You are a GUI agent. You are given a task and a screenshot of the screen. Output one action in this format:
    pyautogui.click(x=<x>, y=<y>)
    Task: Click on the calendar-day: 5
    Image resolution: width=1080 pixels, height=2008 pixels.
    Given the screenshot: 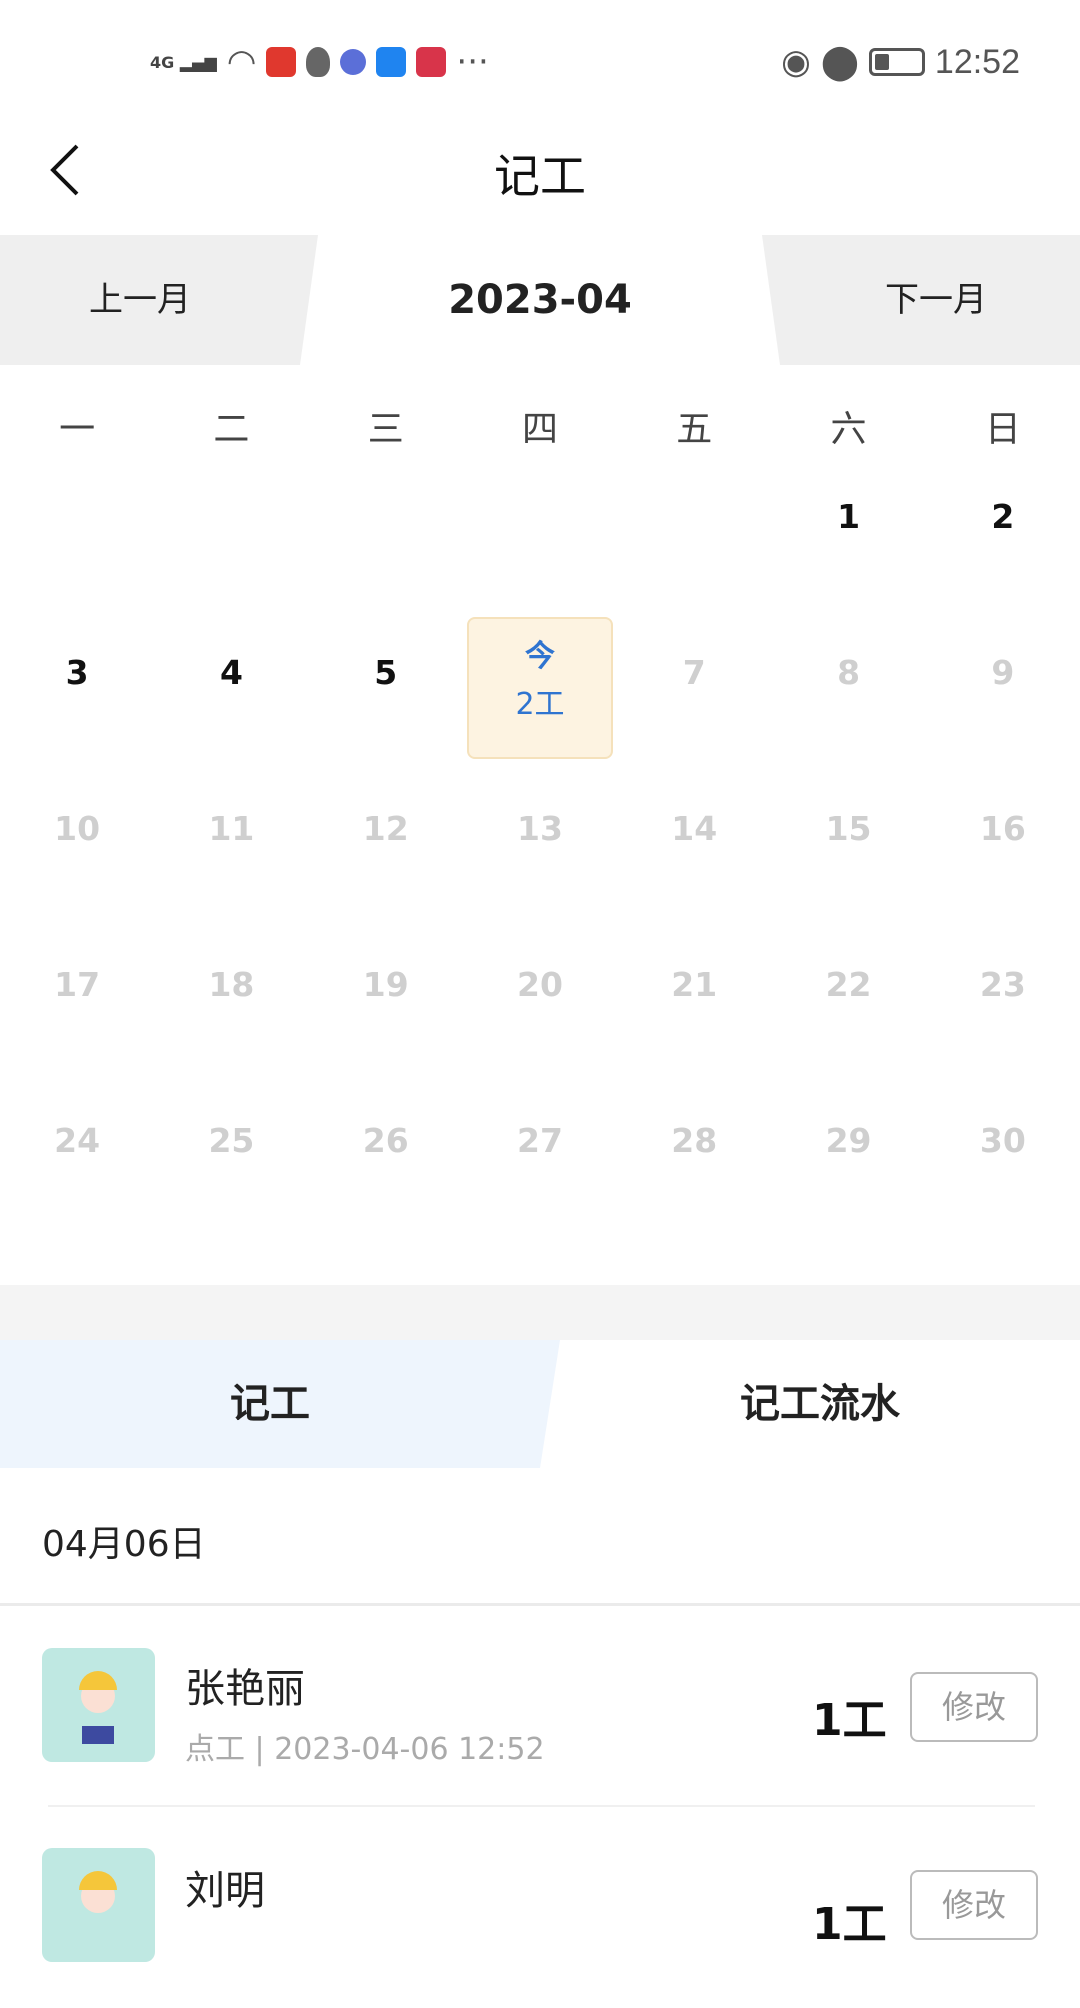 What is the action you would take?
    pyautogui.click(x=386, y=689)
    